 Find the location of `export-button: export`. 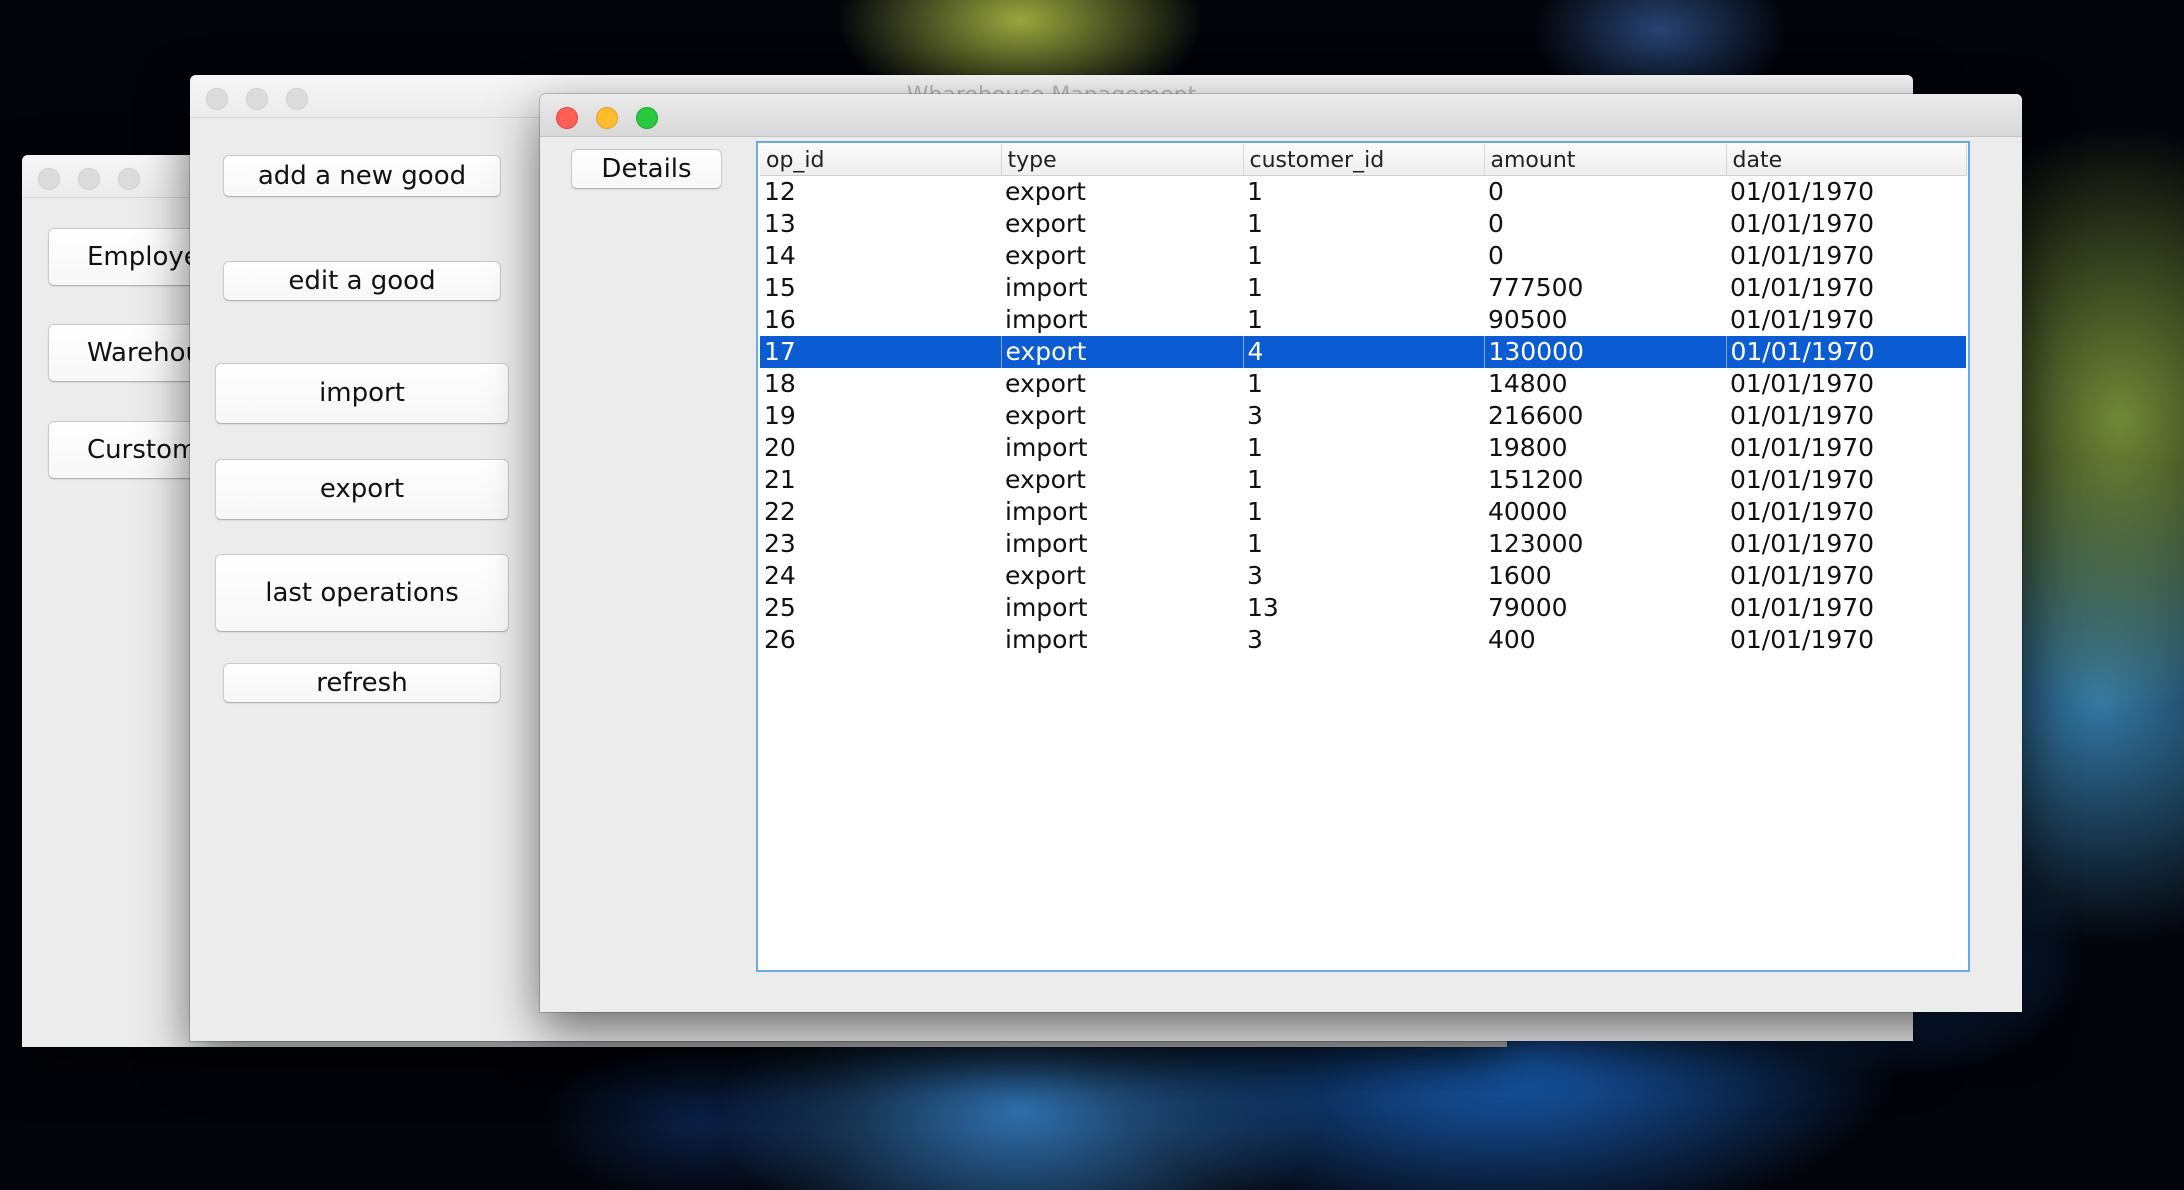

export-button: export is located at coordinates (362, 489).